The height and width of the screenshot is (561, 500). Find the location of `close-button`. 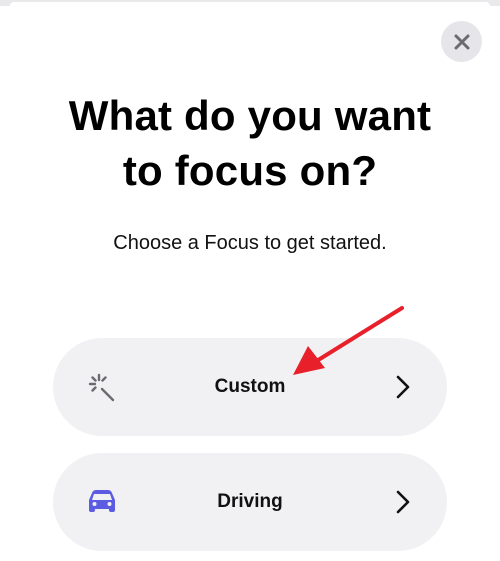

close-button is located at coordinates (461, 41).